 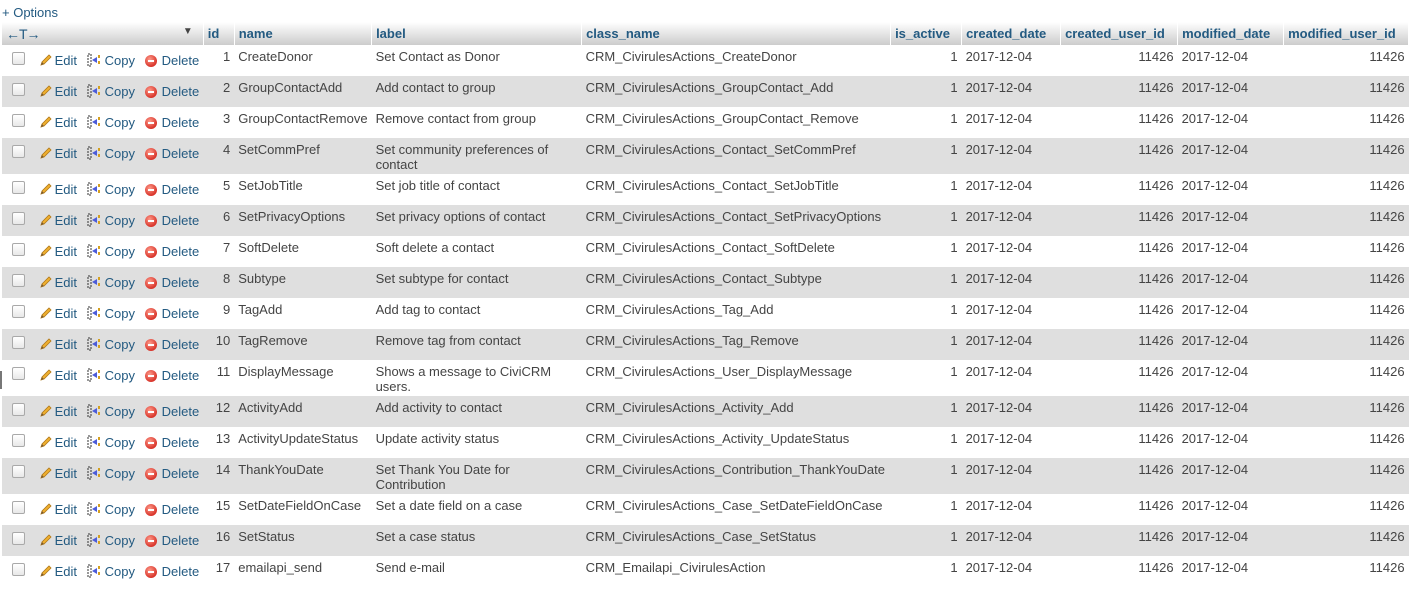 What do you see at coordinates (477, 33) in the screenshot?
I see `column-header-label: label` at bounding box center [477, 33].